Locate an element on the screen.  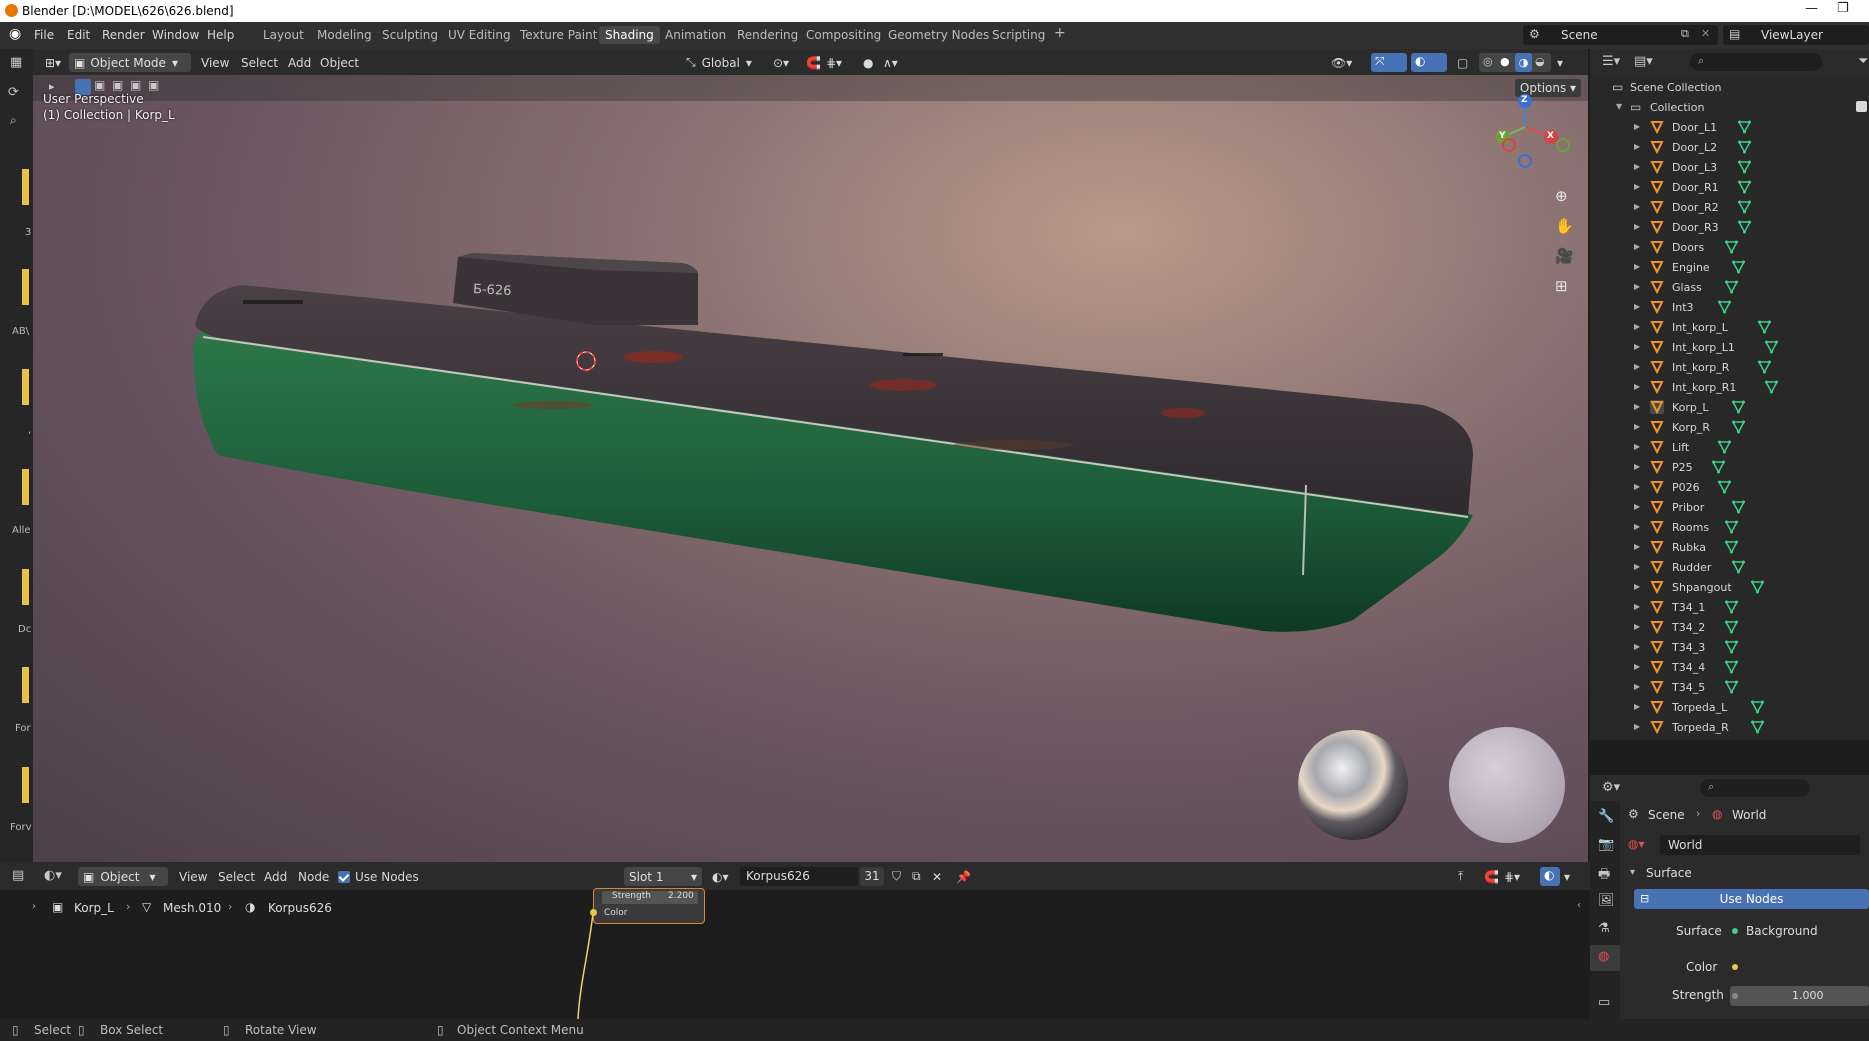
menu-window: Window is located at coordinates (175, 35).